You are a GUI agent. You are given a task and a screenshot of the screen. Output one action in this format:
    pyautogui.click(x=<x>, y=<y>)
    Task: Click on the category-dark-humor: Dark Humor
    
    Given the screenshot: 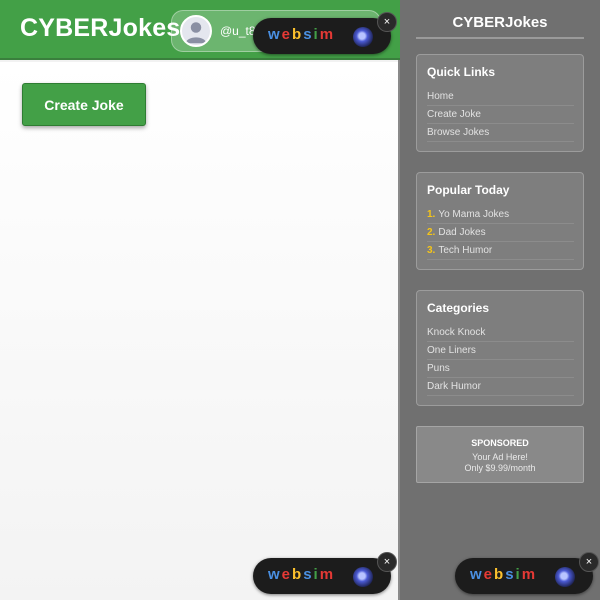 What is the action you would take?
    pyautogui.click(x=500, y=387)
    